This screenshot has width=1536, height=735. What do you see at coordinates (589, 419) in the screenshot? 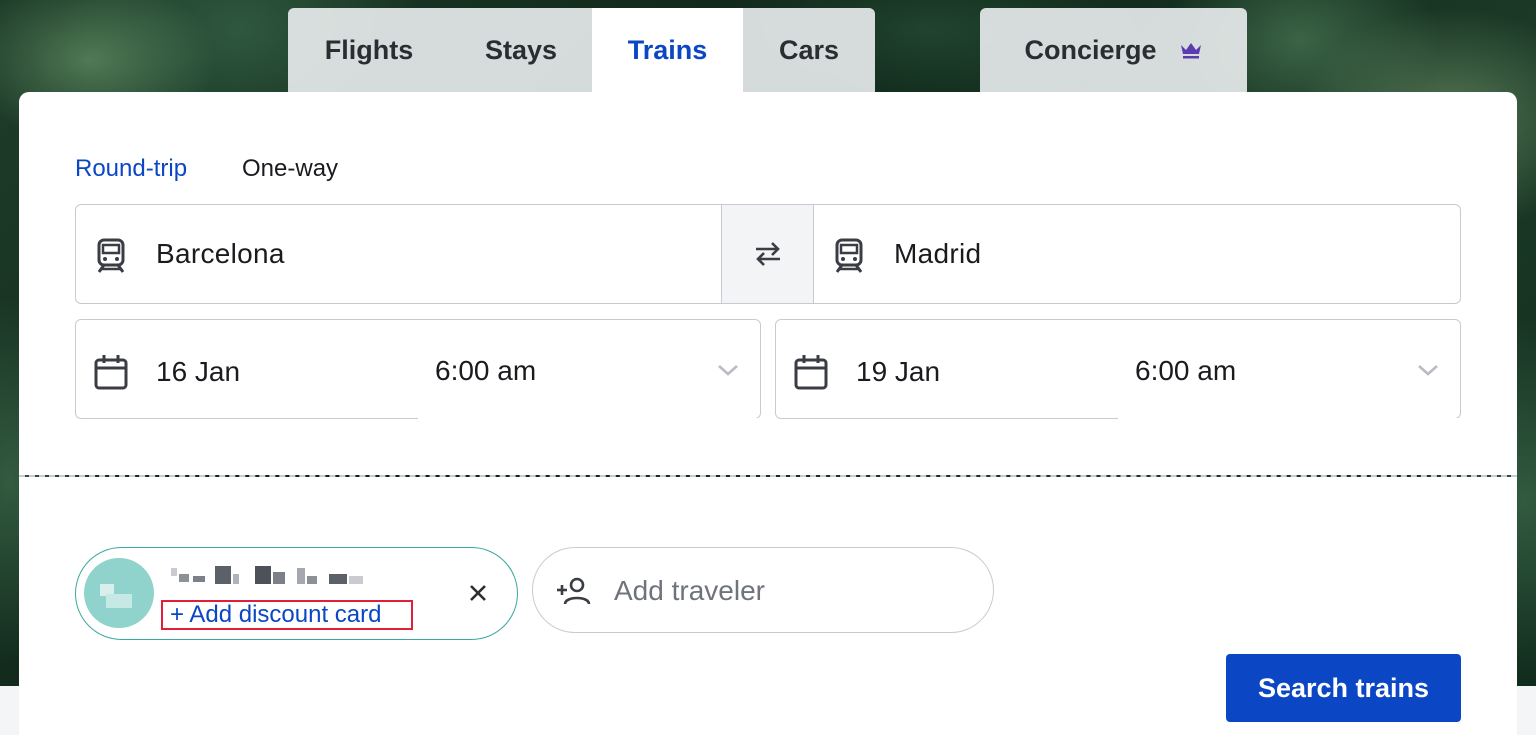
I see `departure-time-divider` at bounding box center [589, 419].